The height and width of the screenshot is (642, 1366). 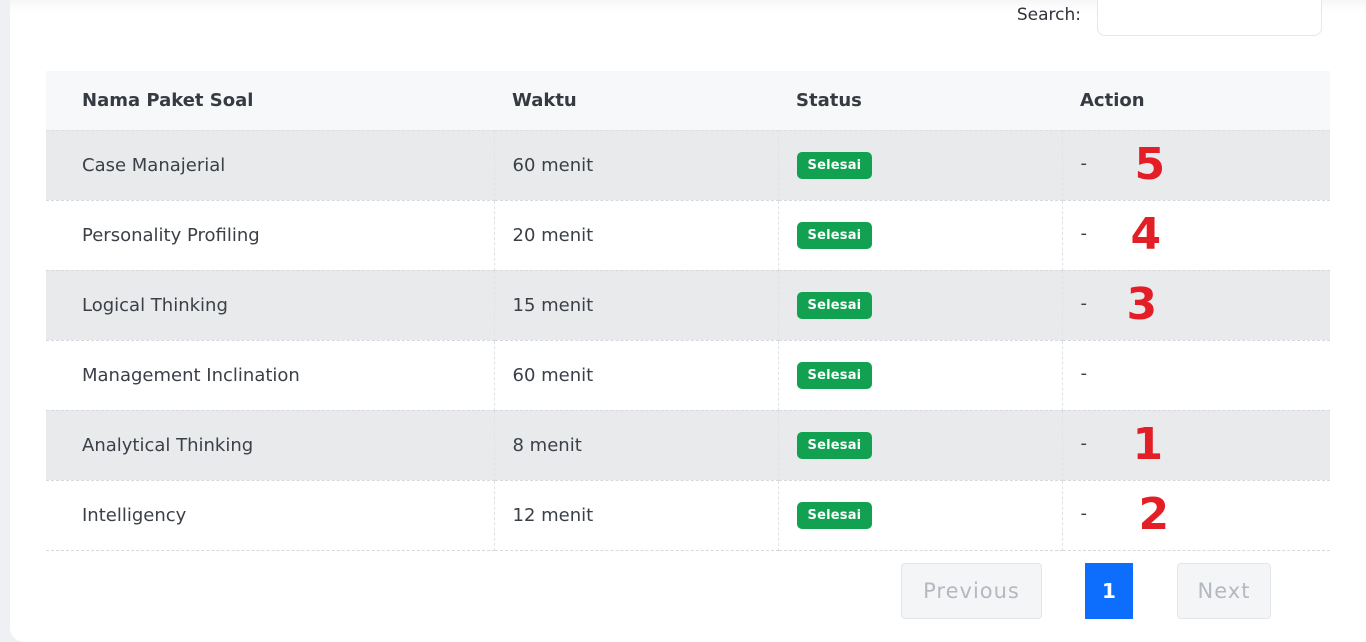 I want to click on package-name: Logical Thinking, so click(x=270, y=305).